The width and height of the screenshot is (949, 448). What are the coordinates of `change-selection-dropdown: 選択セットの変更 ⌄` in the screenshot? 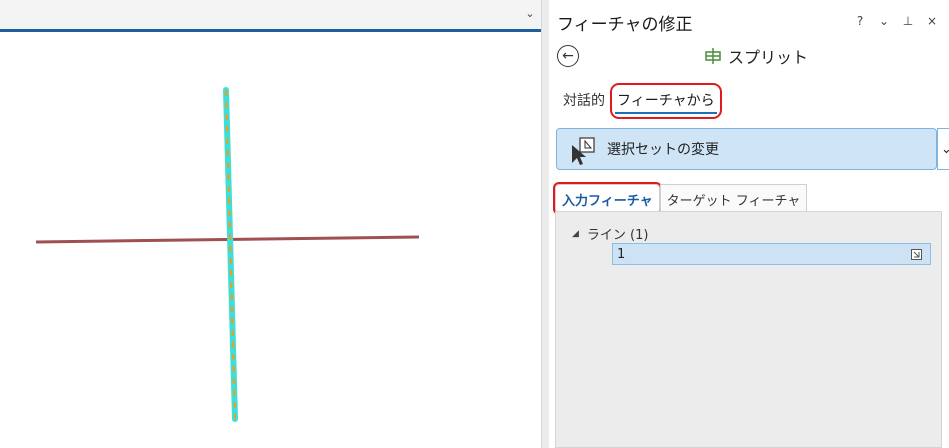 It's located at (752, 149).